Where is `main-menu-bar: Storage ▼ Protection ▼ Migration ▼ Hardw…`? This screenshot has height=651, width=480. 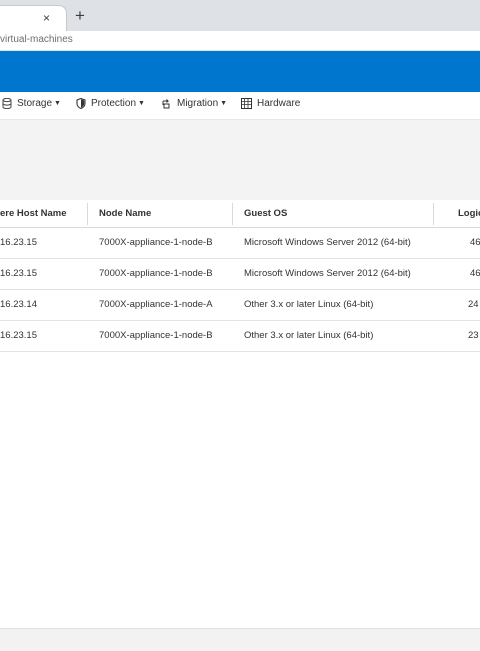 main-menu-bar: Storage ▼ Protection ▼ Migration ▼ Hardw… is located at coordinates (240, 106).